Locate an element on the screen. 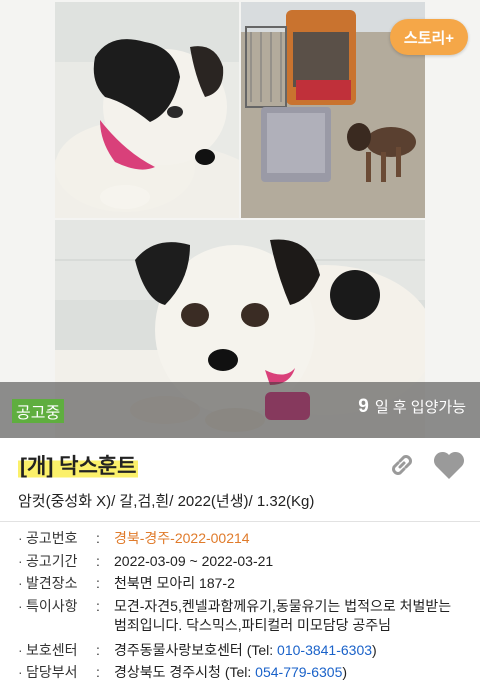 Image resolution: width=480 pixels, height=692 pixels. department-tel-prefix: (Tel: is located at coordinates (238, 672).